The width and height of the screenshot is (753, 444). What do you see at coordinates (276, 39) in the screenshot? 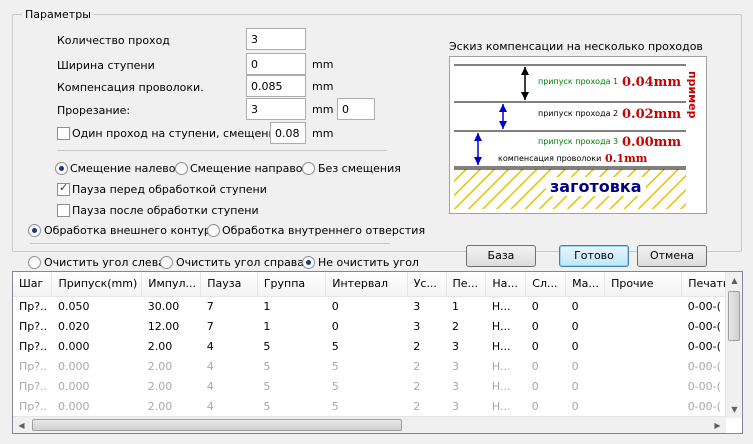
I see `passes-input` at bounding box center [276, 39].